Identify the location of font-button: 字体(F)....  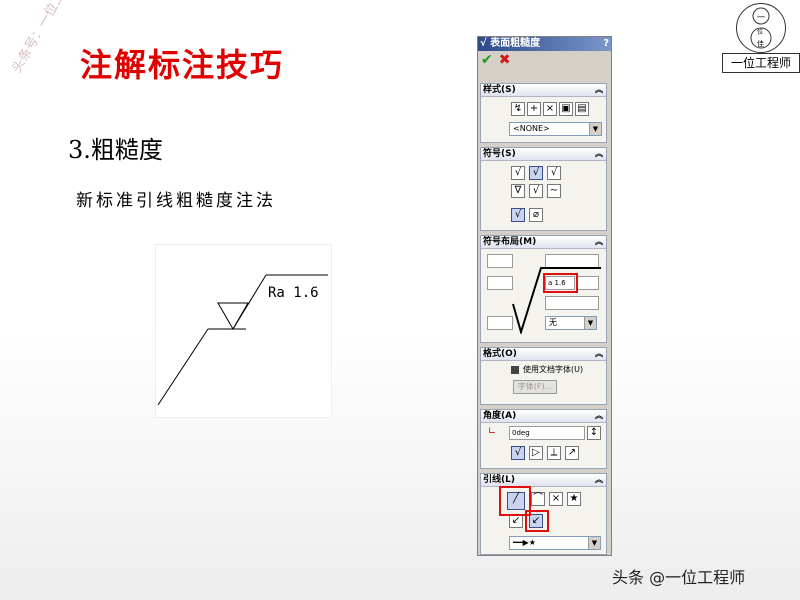
(535, 387).